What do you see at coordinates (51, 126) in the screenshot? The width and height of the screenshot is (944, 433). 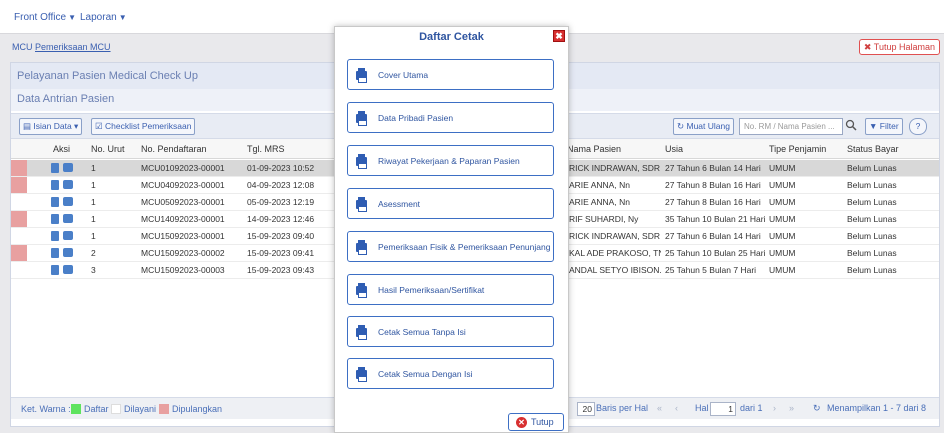 I see `isian-data-button: ▤ Isian Data ▾` at bounding box center [51, 126].